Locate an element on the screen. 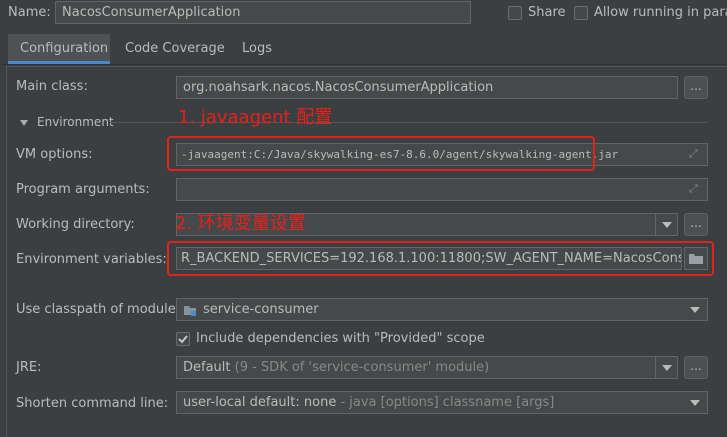 This screenshot has width=727, height=437. name-label: Name: is located at coordinates (29, 12).